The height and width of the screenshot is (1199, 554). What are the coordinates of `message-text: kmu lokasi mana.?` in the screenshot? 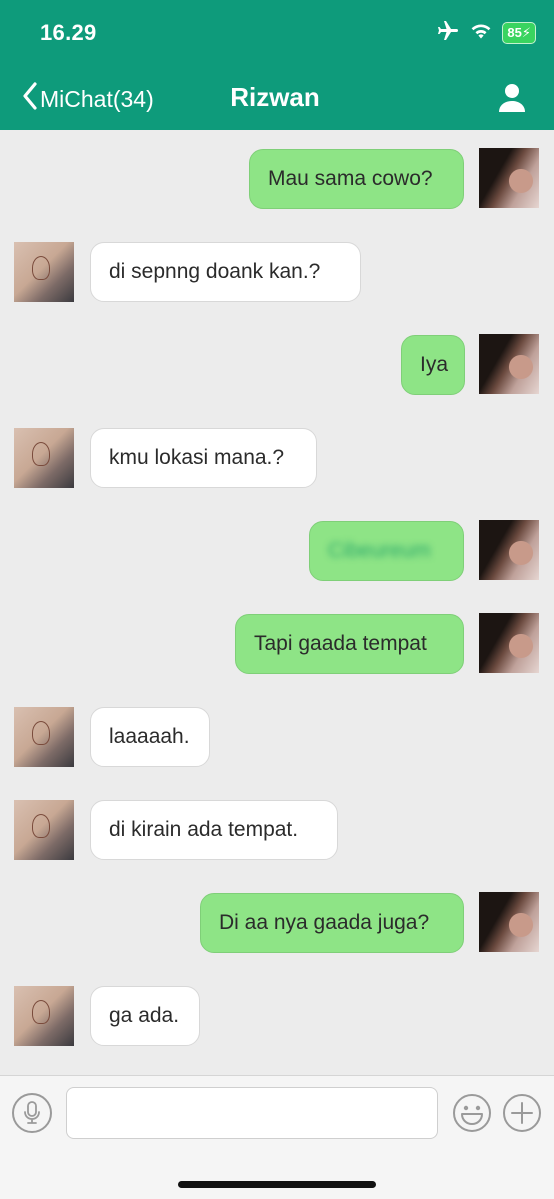 It's located at (197, 457).